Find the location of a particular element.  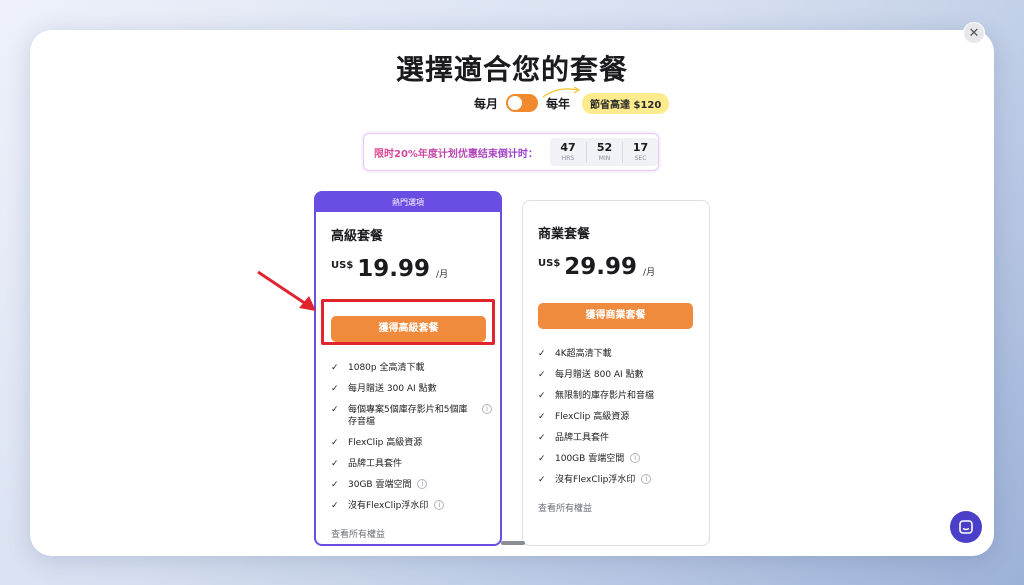

get-business-button: 獲得商業套餐 is located at coordinates (615, 316).